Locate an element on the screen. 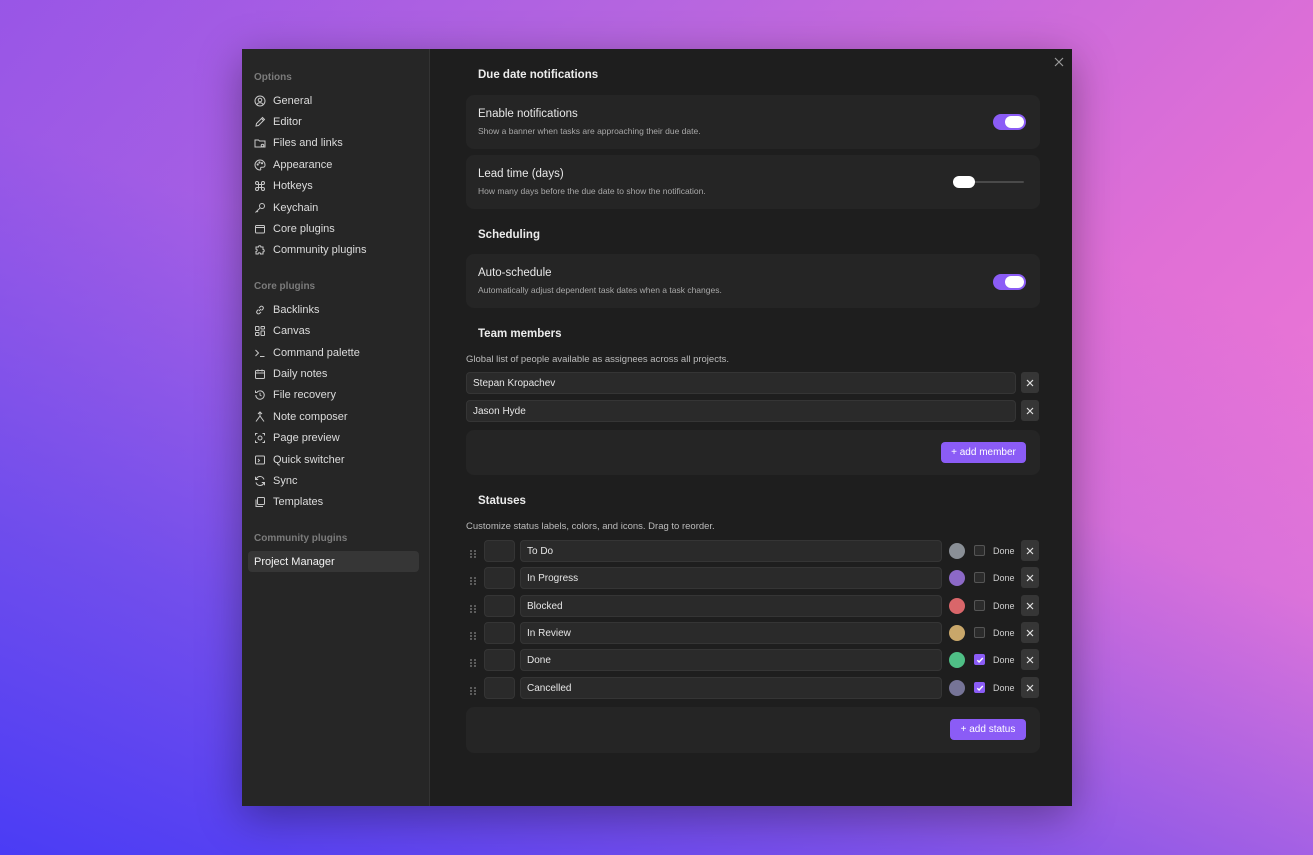  auto-schedule-toggle is located at coordinates (1009, 282).